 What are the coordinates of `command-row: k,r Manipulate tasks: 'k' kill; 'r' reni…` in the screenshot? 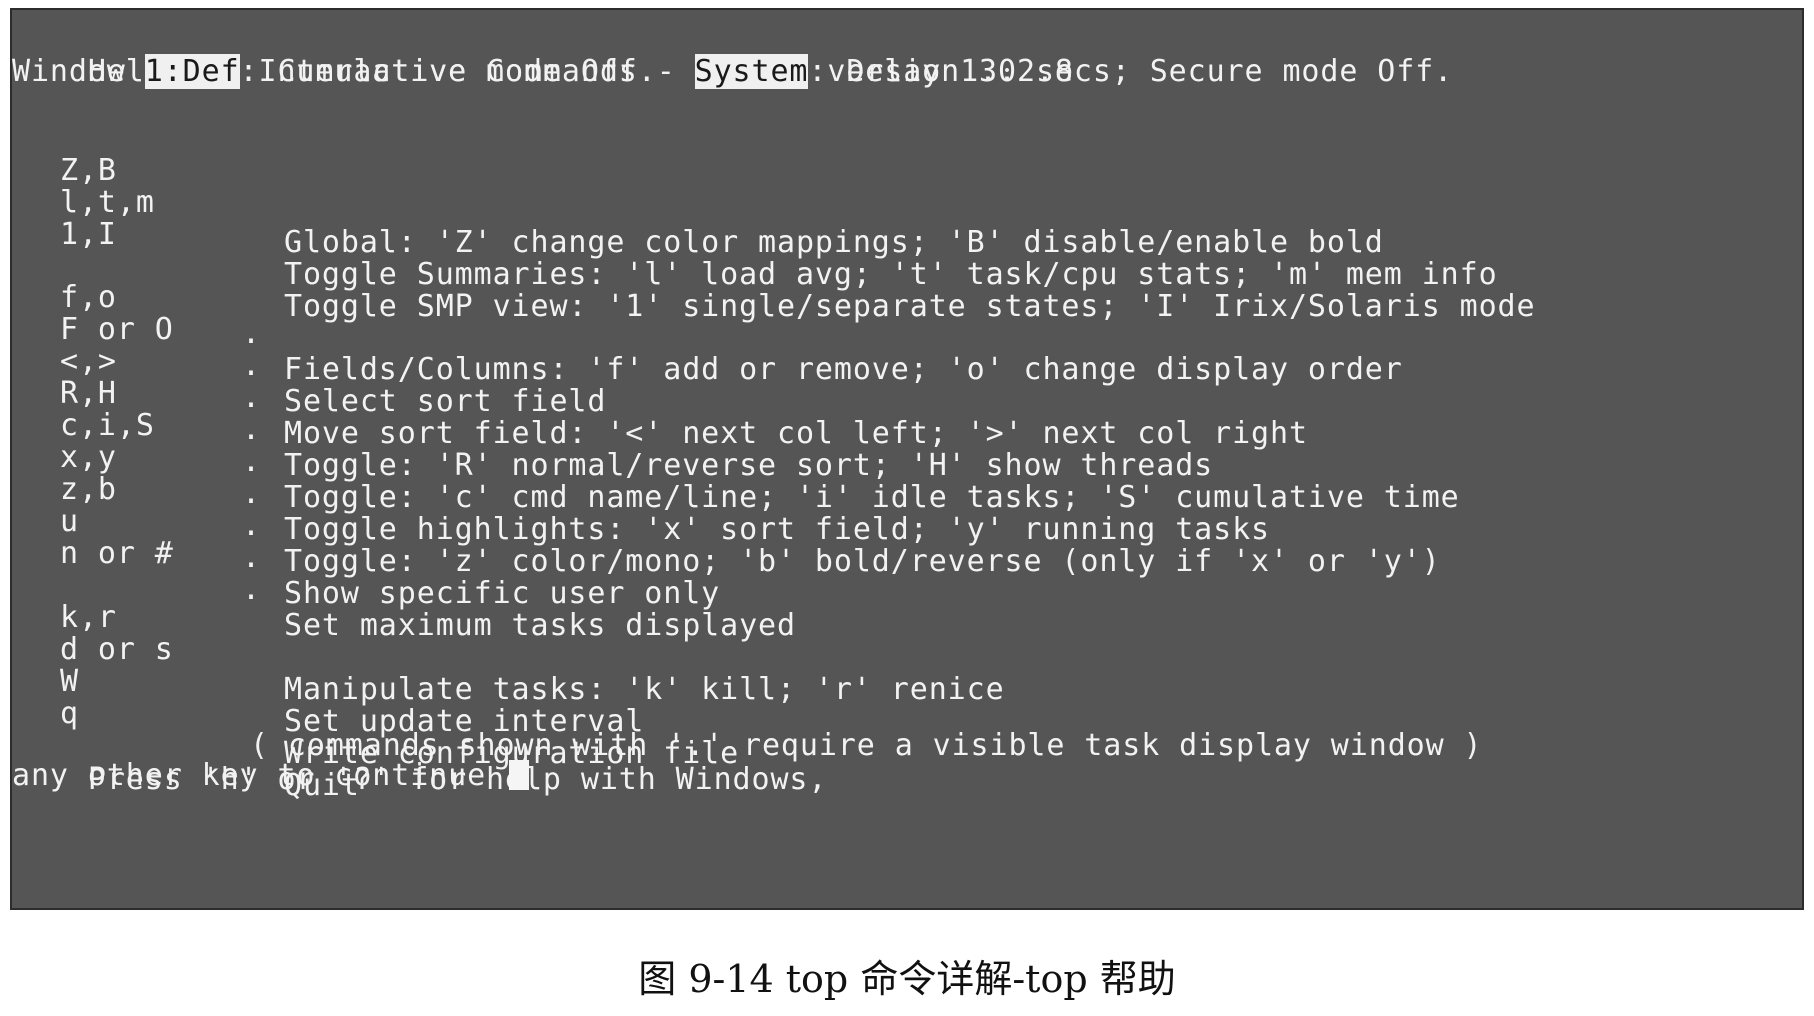 It's located at (907, 635).